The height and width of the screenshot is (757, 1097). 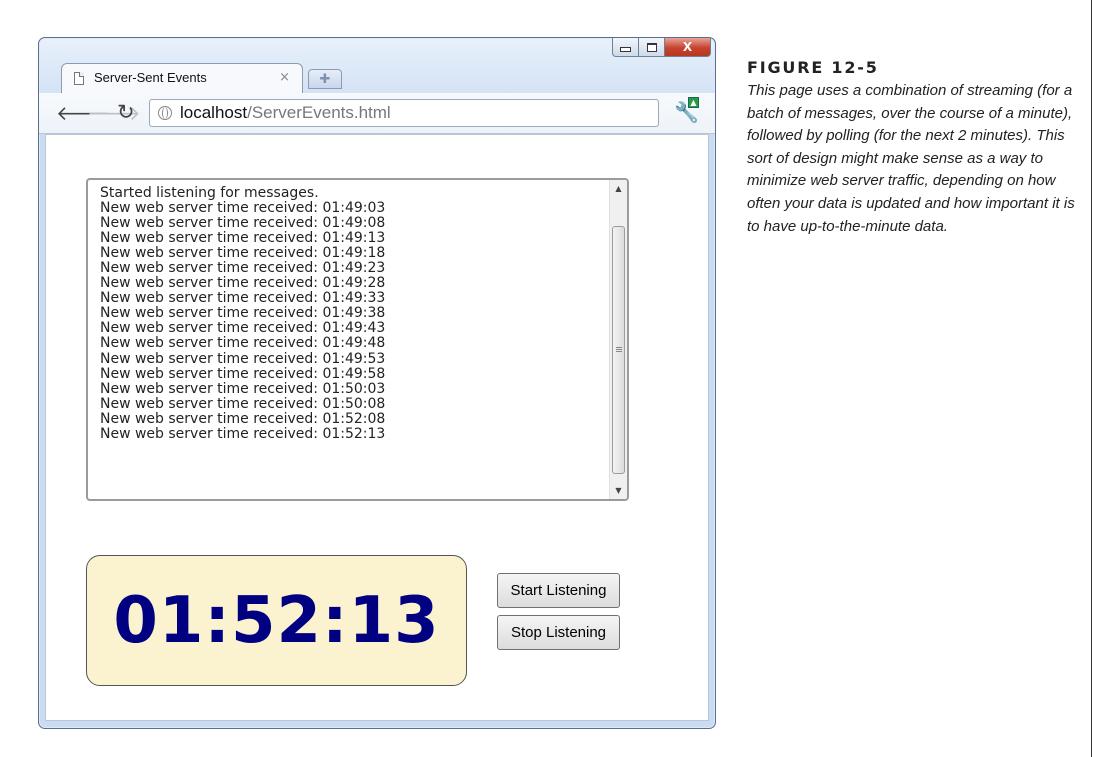 What do you see at coordinates (126, 112) in the screenshot?
I see `reload-icon: ↻` at bounding box center [126, 112].